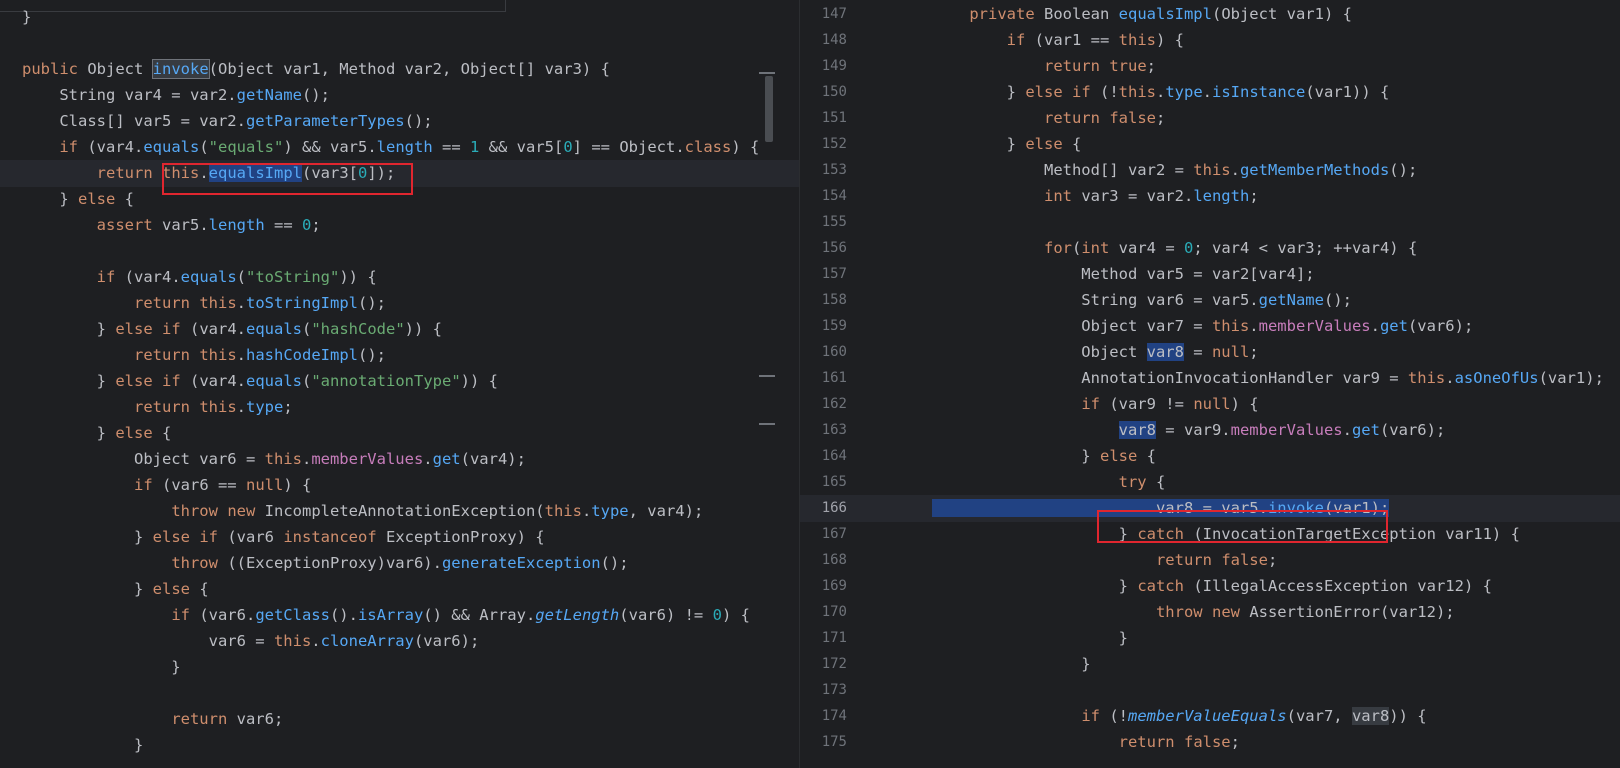 The height and width of the screenshot is (768, 1620). Describe the element at coordinates (823, 456) in the screenshot. I see `line-number: 164` at that location.